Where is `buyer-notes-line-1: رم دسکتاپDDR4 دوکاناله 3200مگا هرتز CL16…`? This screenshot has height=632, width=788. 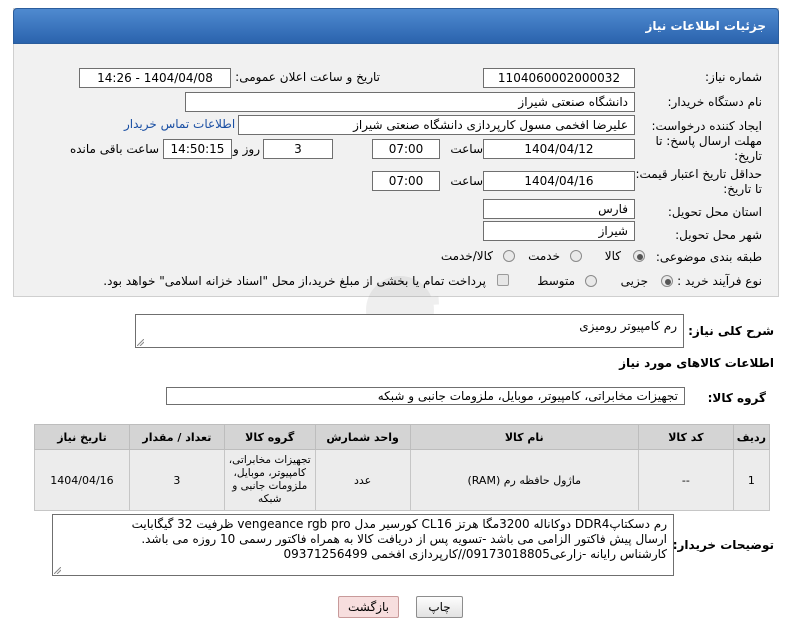
buyer-notes-line-1: رم دسکتاپDDR4 دوکاناله 3200مگا هرتز CL16… is located at coordinates (399, 524).